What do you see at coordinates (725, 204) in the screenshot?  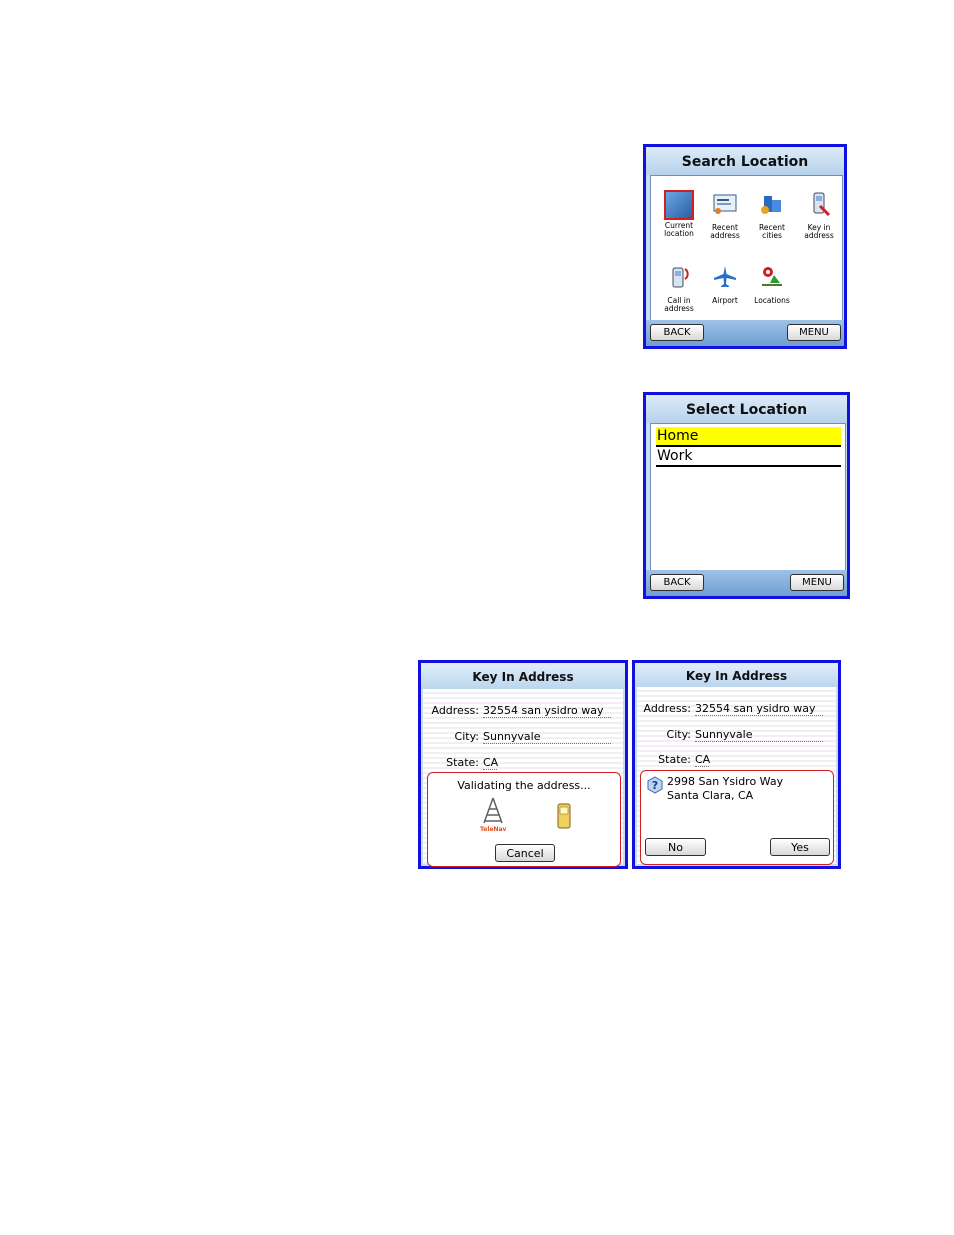 I see `recent-address-icon` at bounding box center [725, 204].